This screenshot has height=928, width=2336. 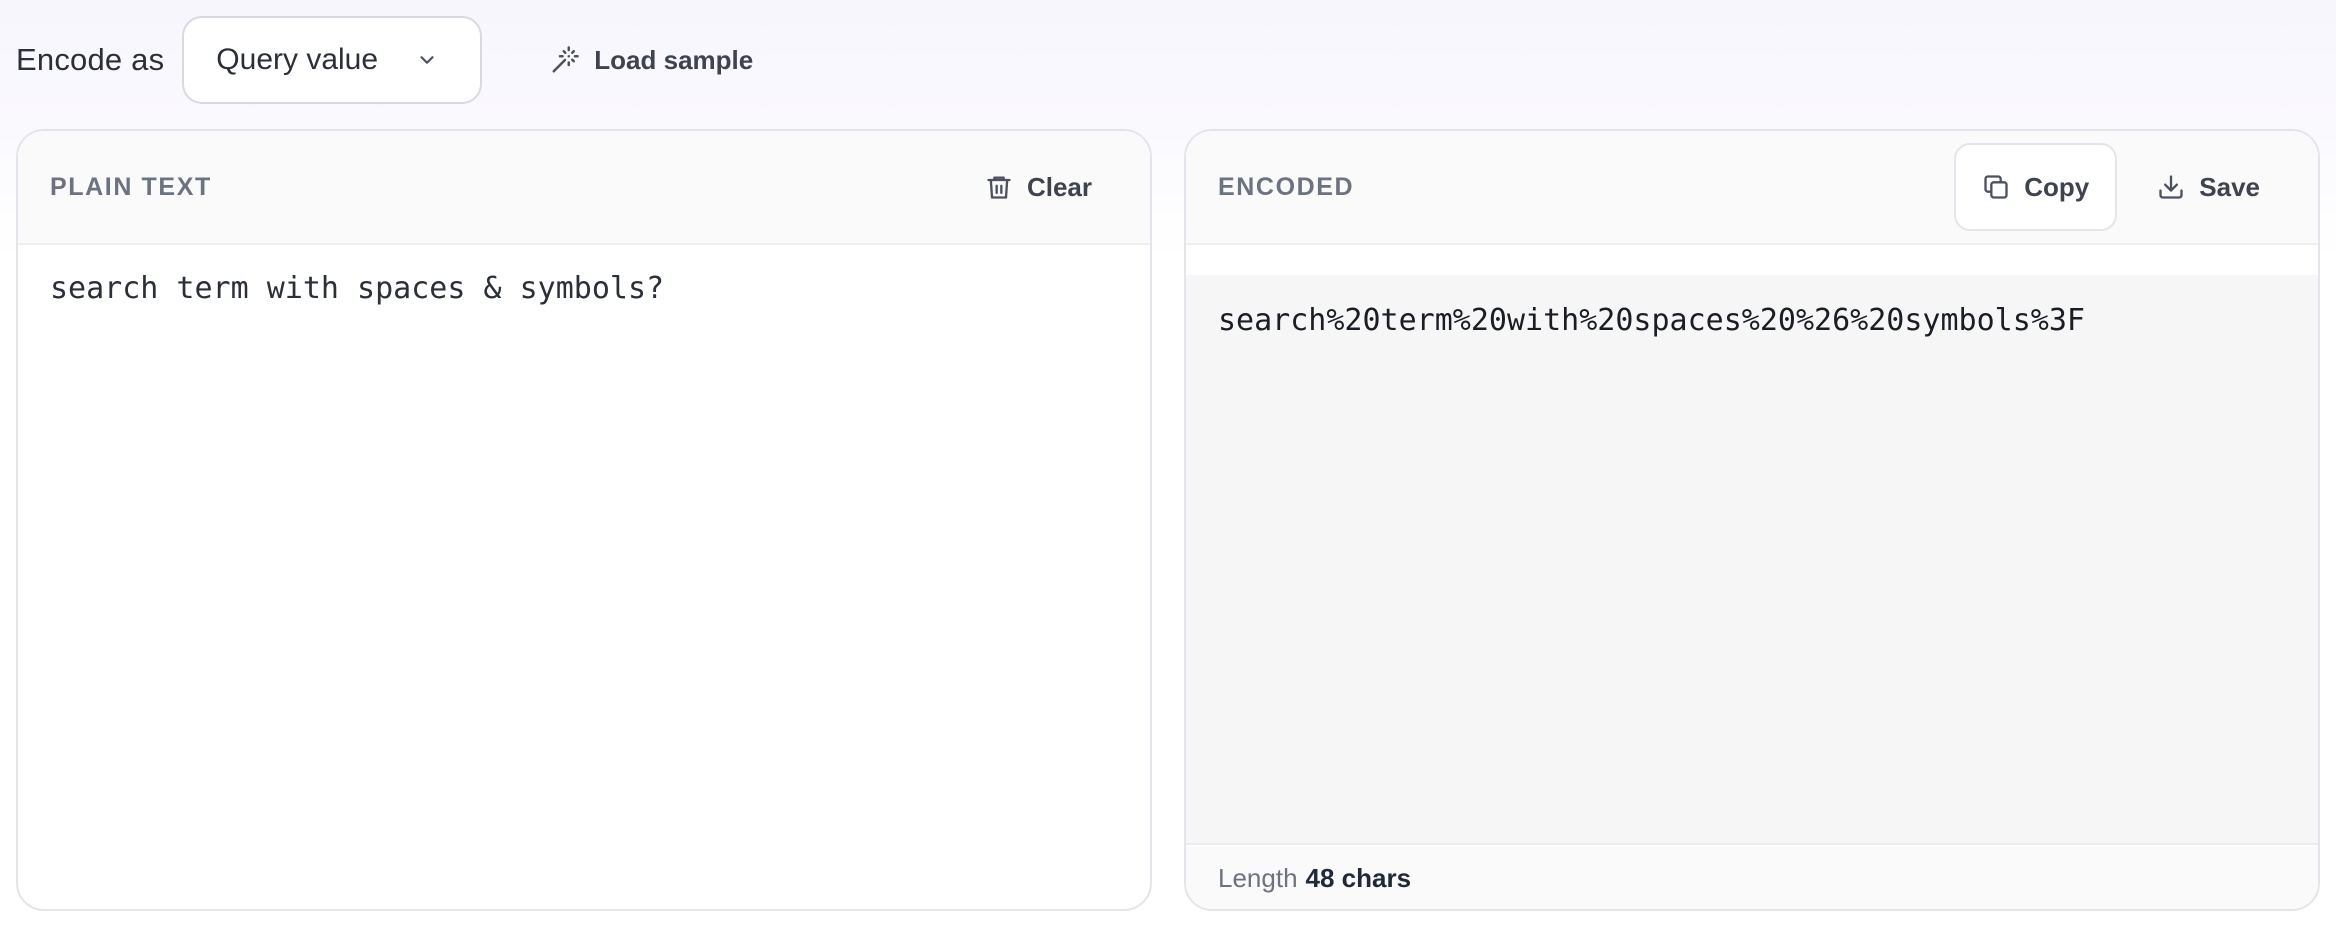 What do you see at coordinates (584, 188) in the screenshot?
I see `plain-text-header: PLAIN TEXT Clear` at bounding box center [584, 188].